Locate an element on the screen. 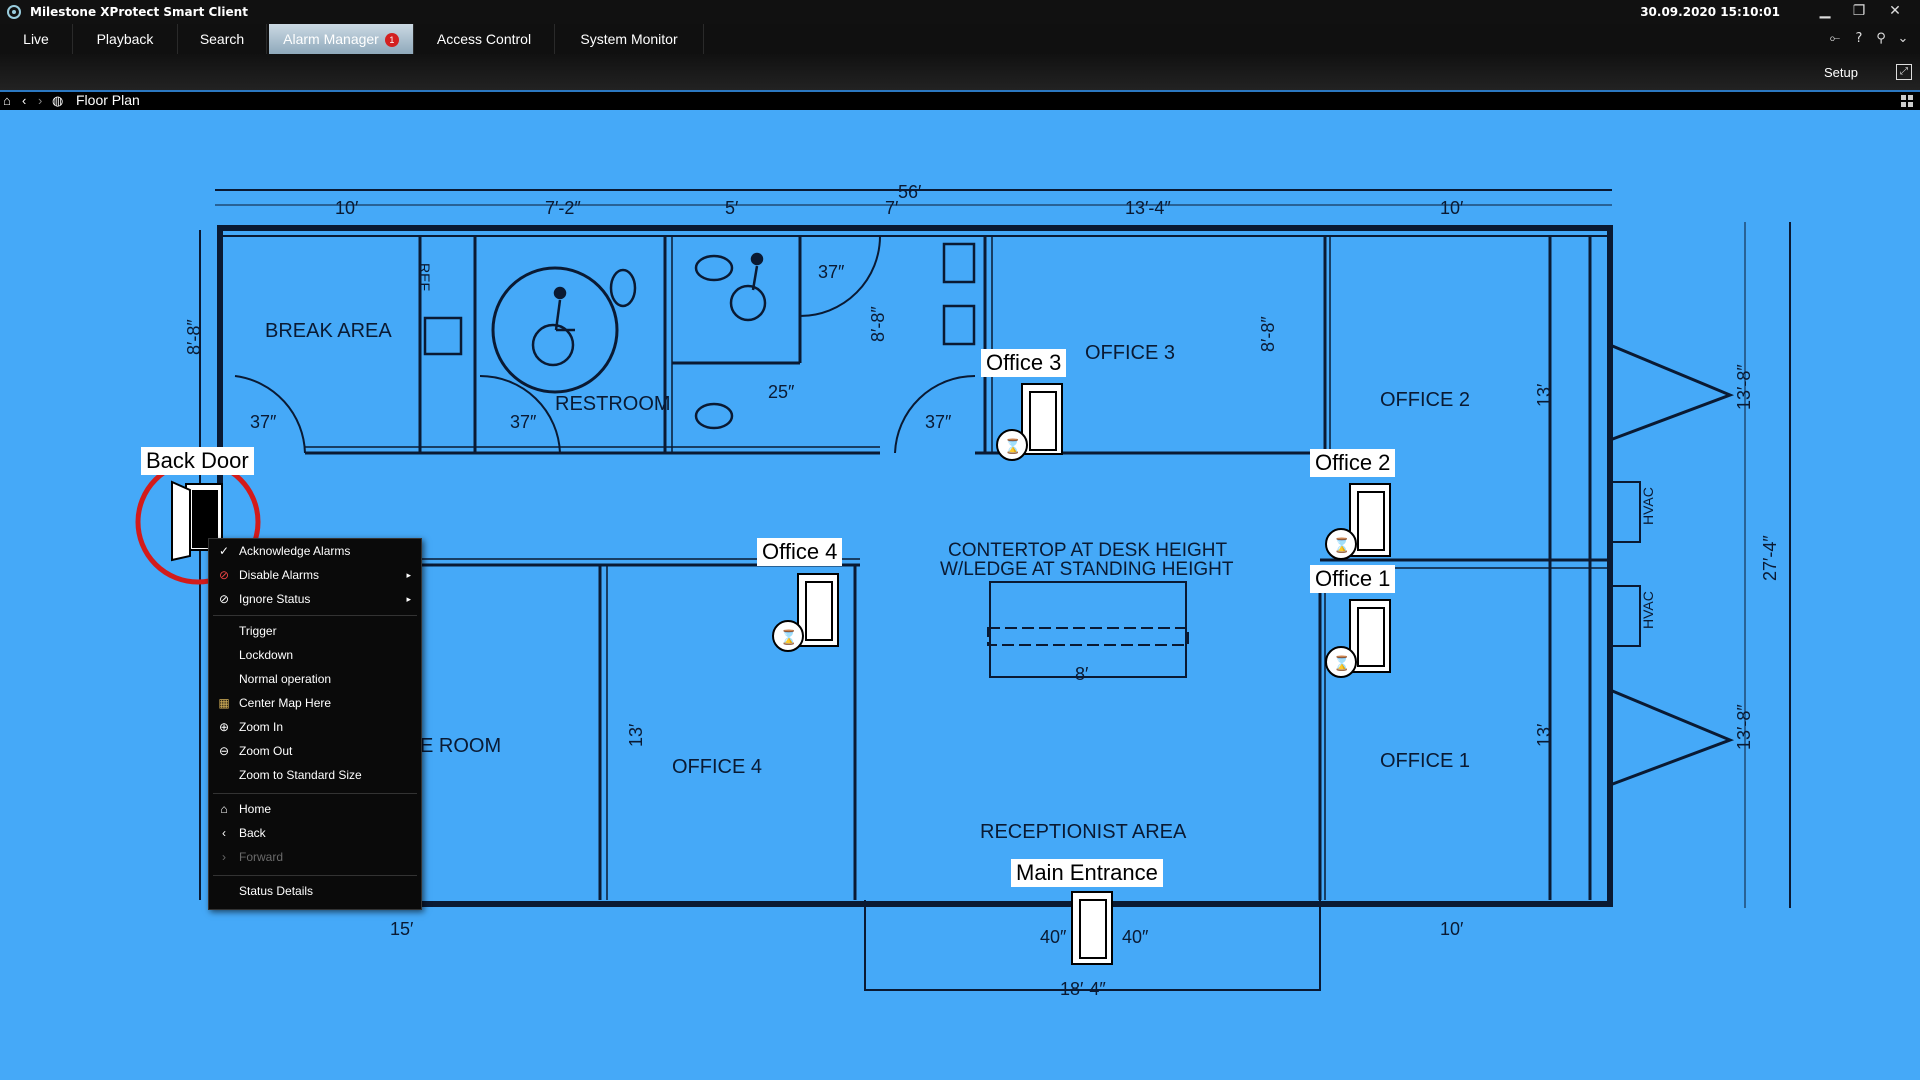  wheelchair-icon is located at coordinates (748, 287).